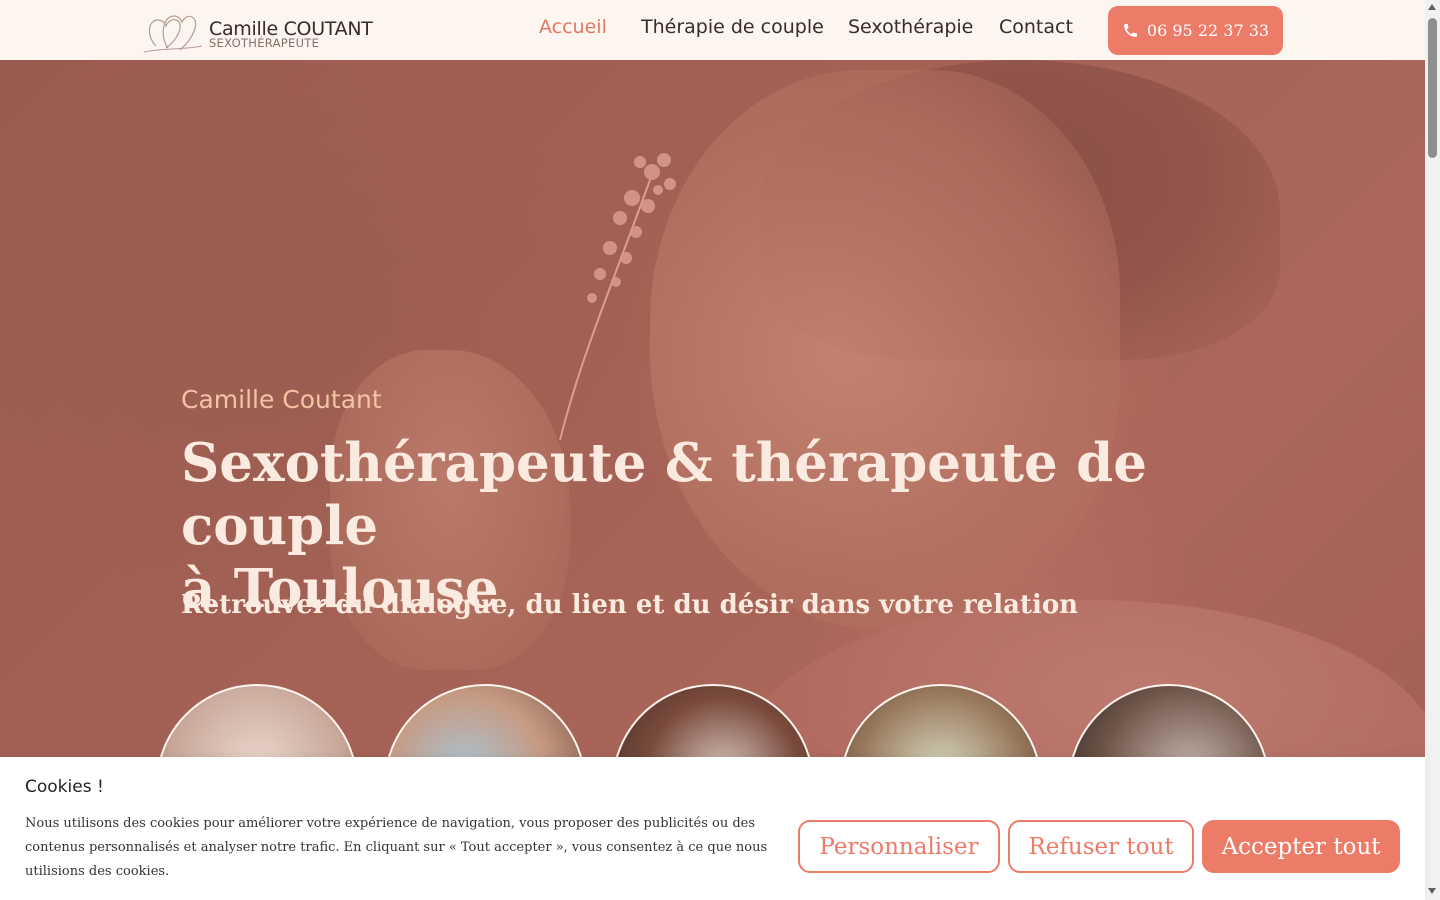  Describe the element at coordinates (732, 27) in the screenshot. I see `nav-item-therapie-couple: Thérapie de couple` at that location.